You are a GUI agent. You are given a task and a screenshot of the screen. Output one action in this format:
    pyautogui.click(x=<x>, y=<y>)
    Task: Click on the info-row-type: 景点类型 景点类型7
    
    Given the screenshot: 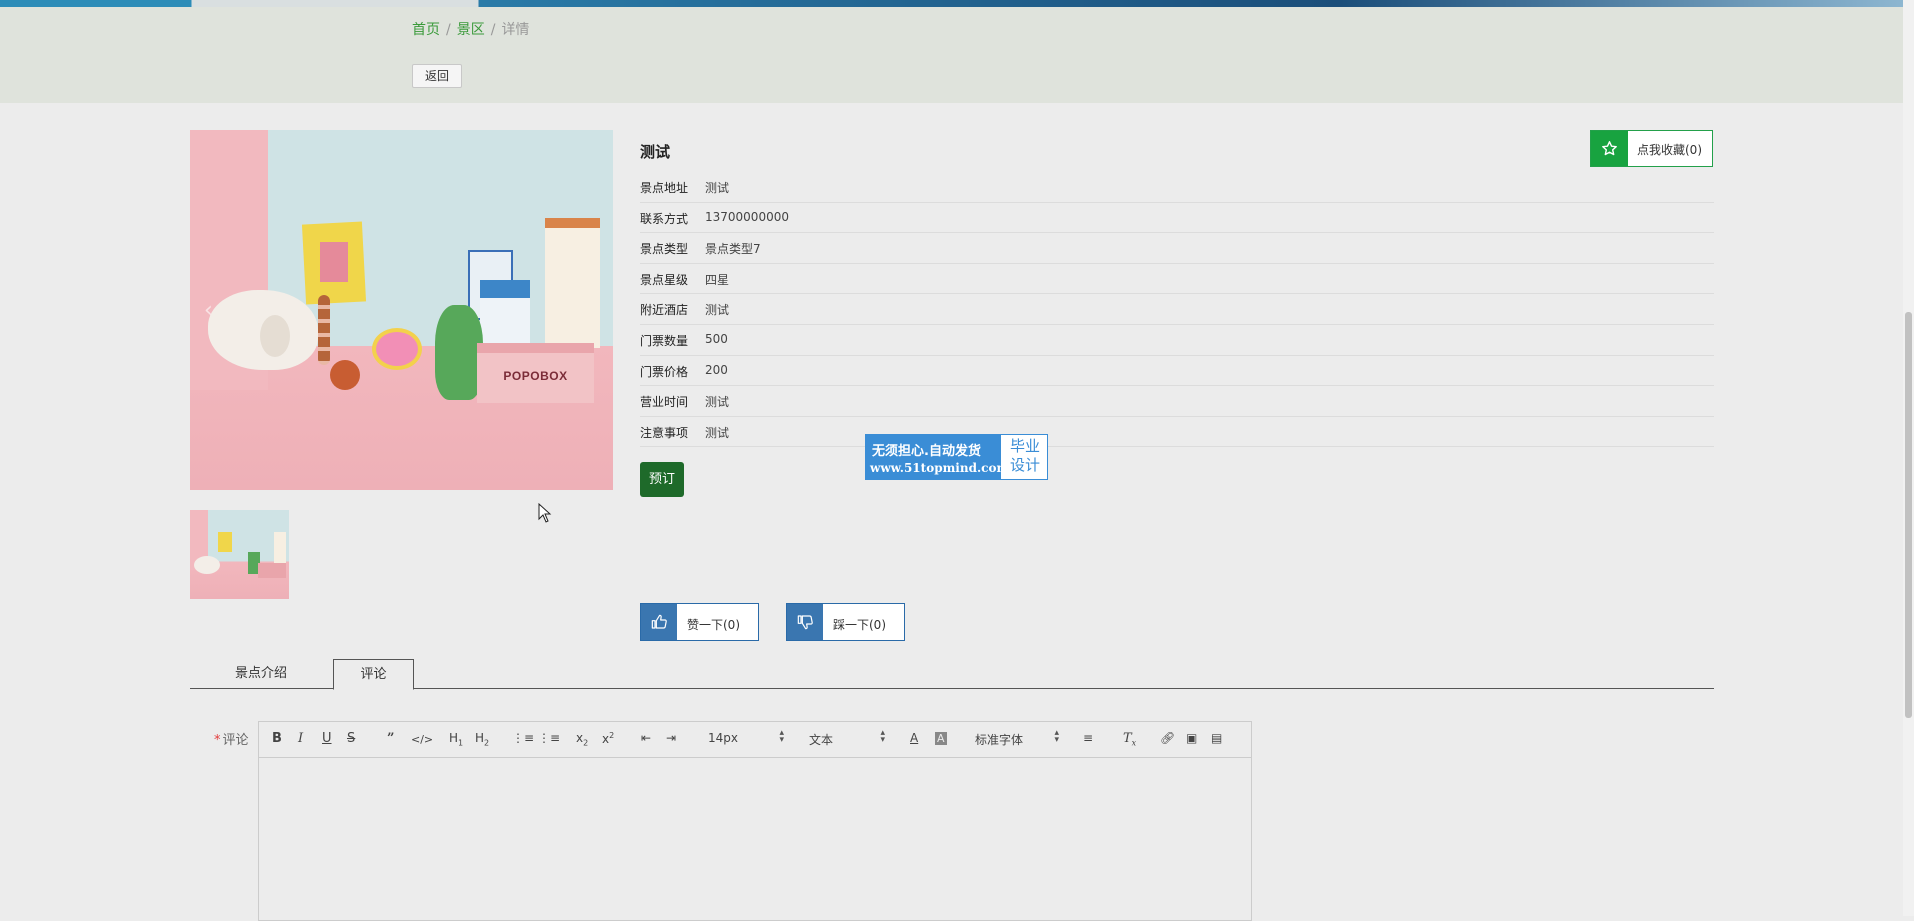 What is the action you would take?
    pyautogui.click(x=1177, y=248)
    